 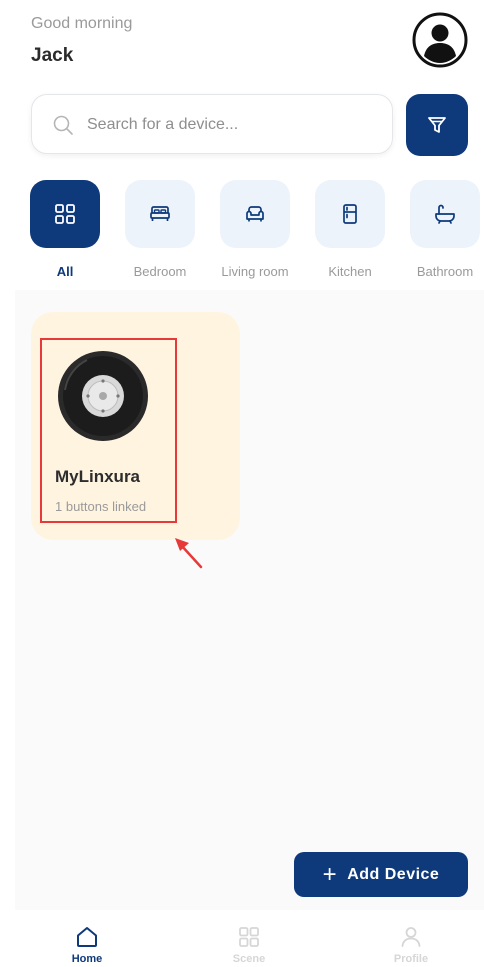 I want to click on category-living-room: Living room, so click(x=255, y=229).